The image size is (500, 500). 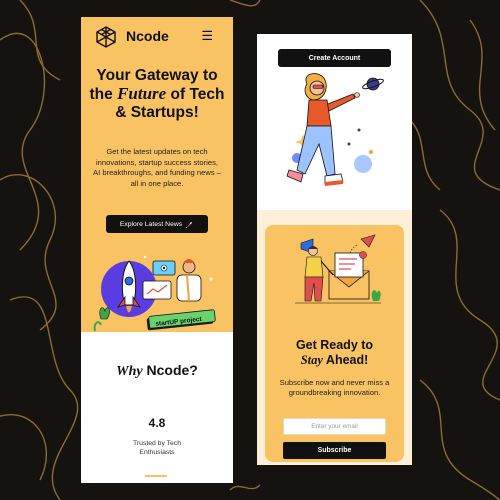 I want to click on rating-label: Trusted by Tech Enthusiasts, so click(x=157, y=448).